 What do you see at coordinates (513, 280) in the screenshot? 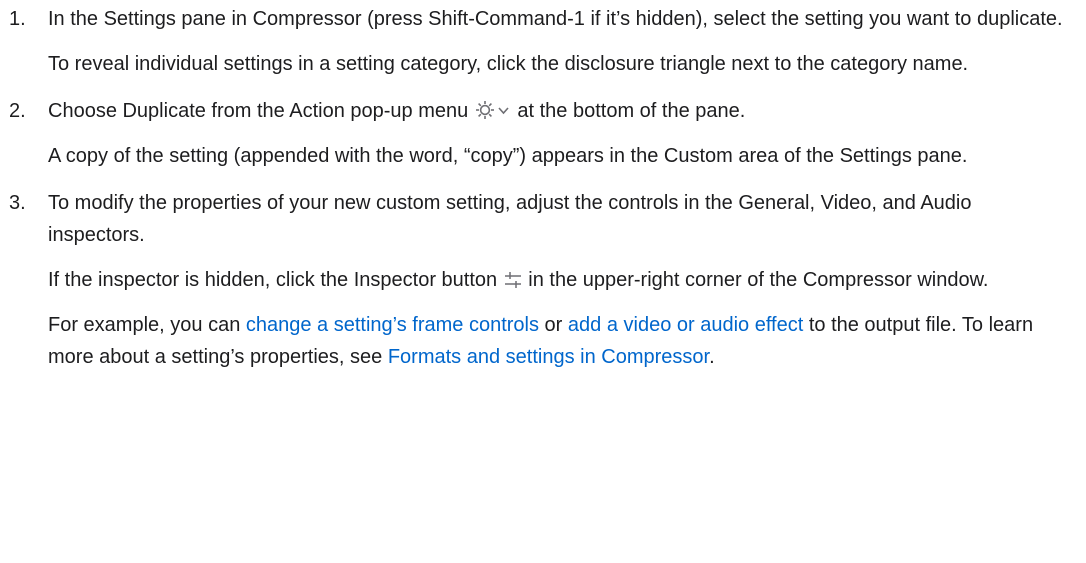
I see `inspector-sliders-icon` at bounding box center [513, 280].